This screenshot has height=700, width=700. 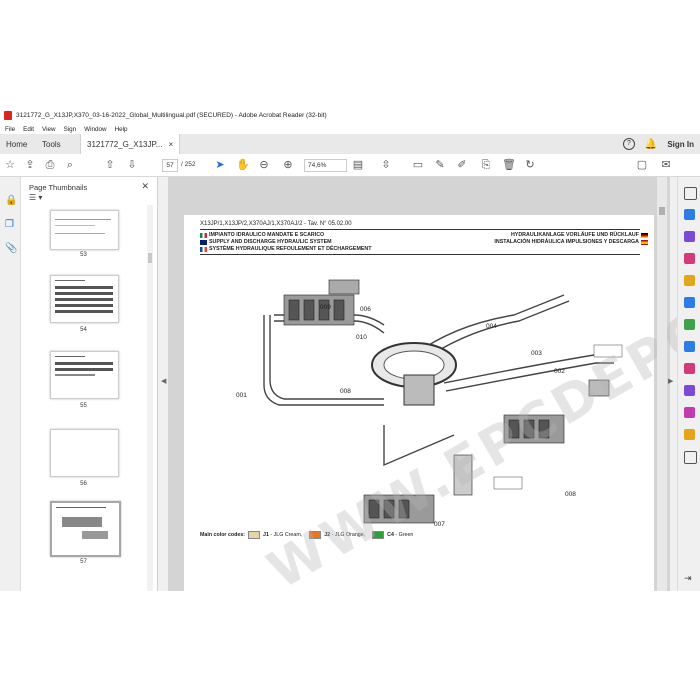 What do you see at coordinates (223, 535) in the screenshot?
I see `legend-label: Main color codes:` at bounding box center [223, 535].